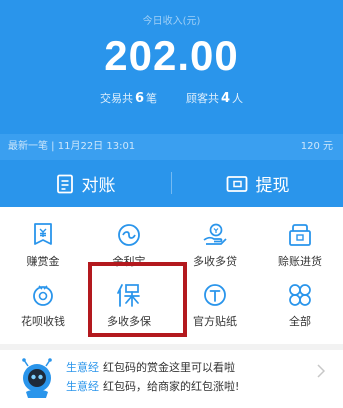  What do you see at coordinates (171, 56) in the screenshot?
I see `today-income-amount: 202.00` at bounding box center [171, 56].